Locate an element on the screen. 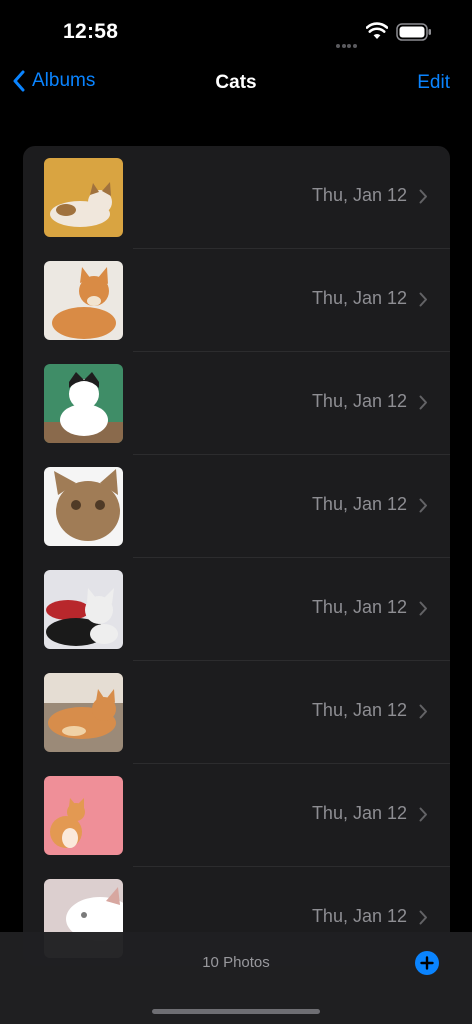 The width and height of the screenshot is (472, 1024). edit-button: Edit is located at coordinates (433, 83).